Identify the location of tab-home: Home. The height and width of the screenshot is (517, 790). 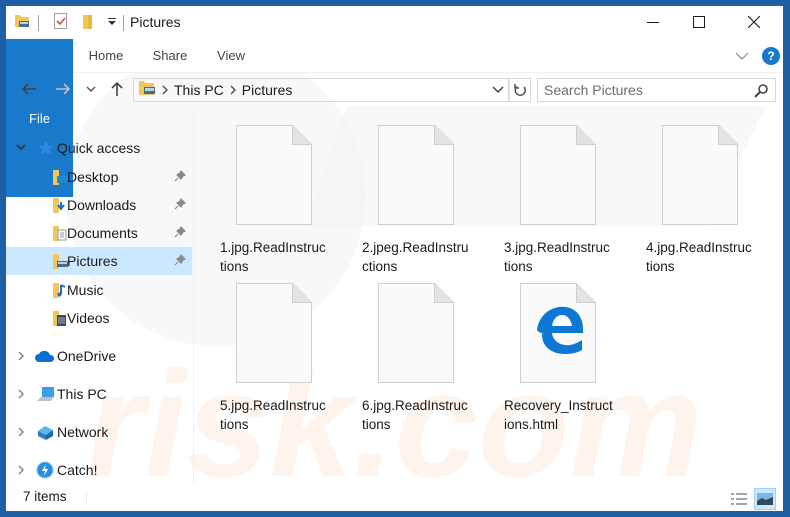
(106, 55).